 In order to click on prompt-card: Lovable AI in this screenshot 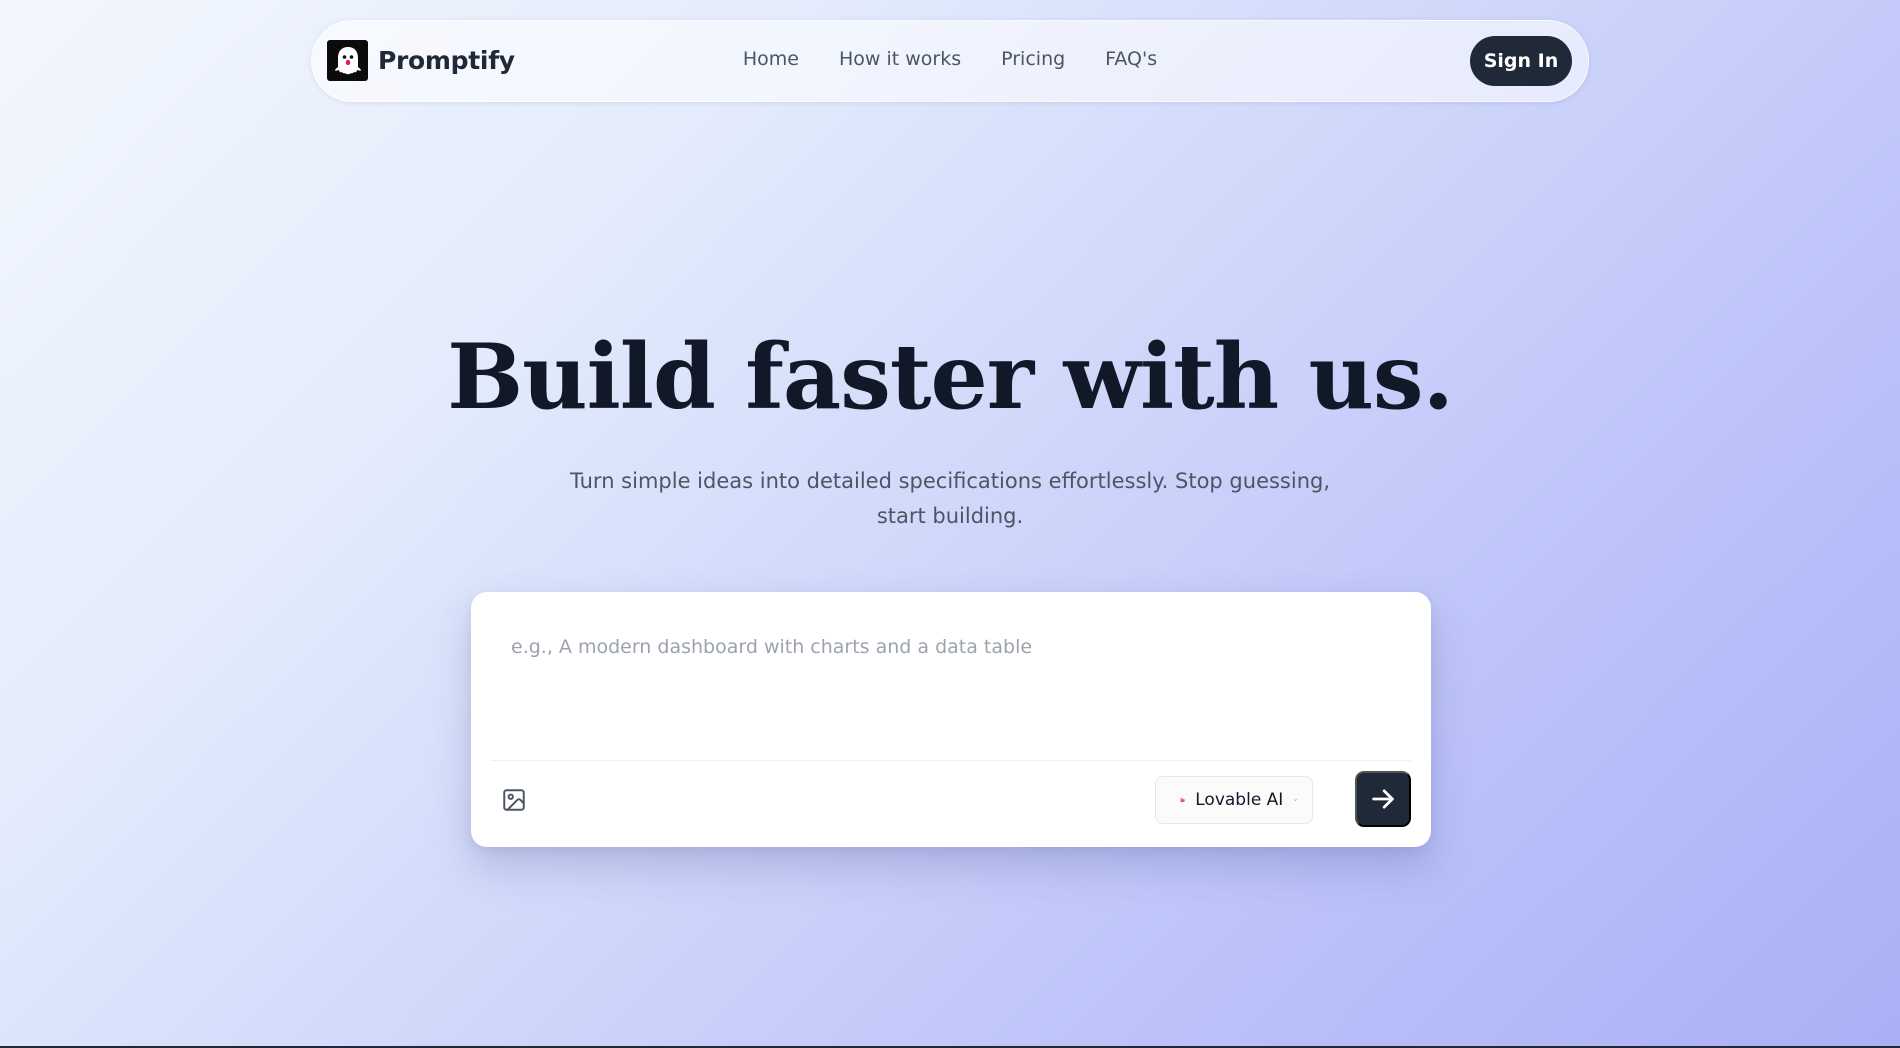, I will do `click(951, 719)`.